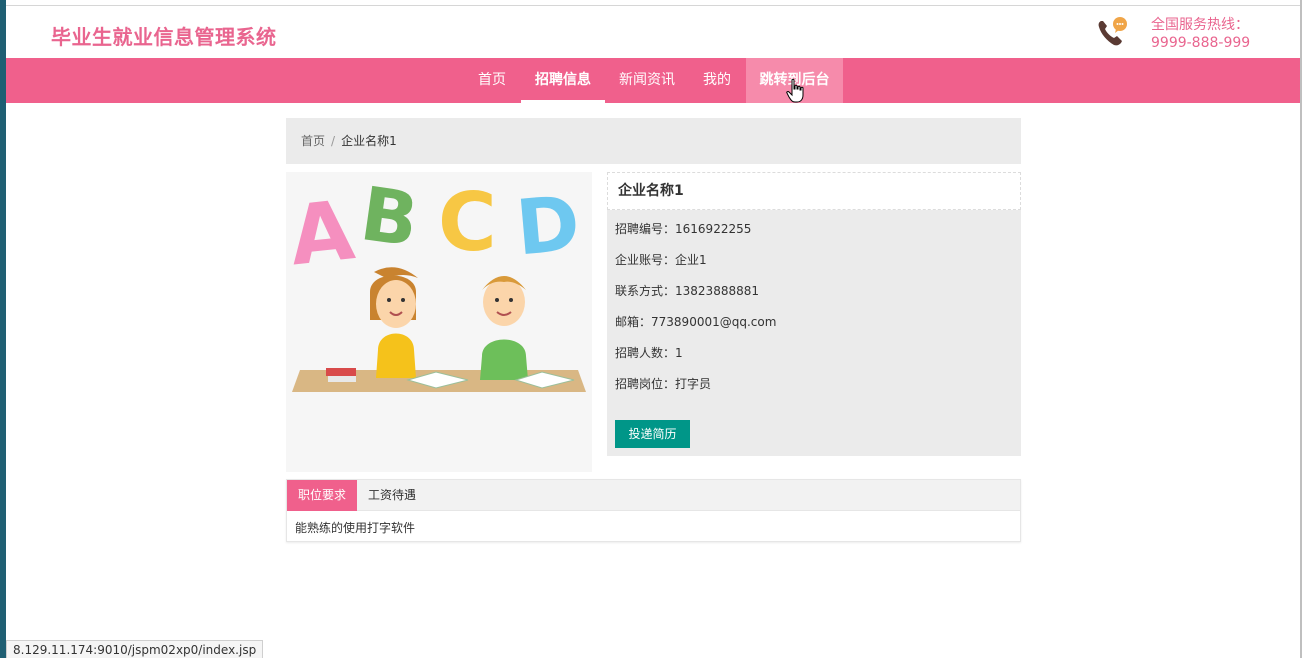 The height and width of the screenshot is (658, 1302). I want to click on field-label: 联系方式：, so click(645, 291).